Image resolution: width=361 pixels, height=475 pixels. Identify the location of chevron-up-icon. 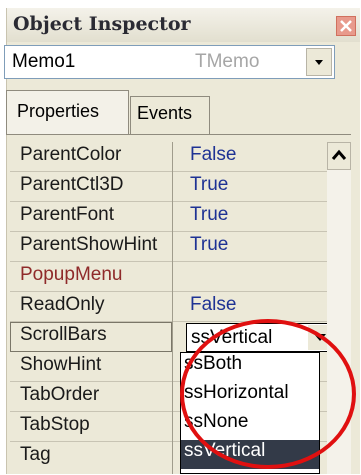
(339, 154).